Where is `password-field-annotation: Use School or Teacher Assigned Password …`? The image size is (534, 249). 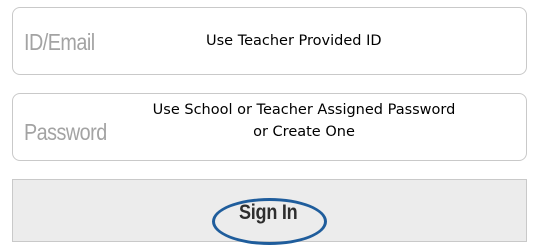
password-field-annotation: Use School or Teacher Assigned Password … is located at coordinates (304, 121).